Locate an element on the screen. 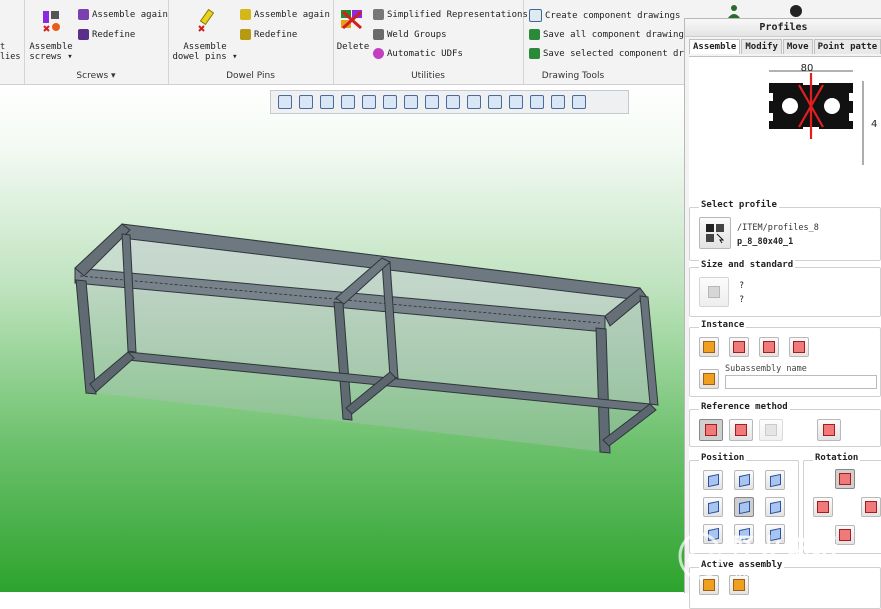 The image size is (881, 609). delete-icon is located at coordinates (352, 19).